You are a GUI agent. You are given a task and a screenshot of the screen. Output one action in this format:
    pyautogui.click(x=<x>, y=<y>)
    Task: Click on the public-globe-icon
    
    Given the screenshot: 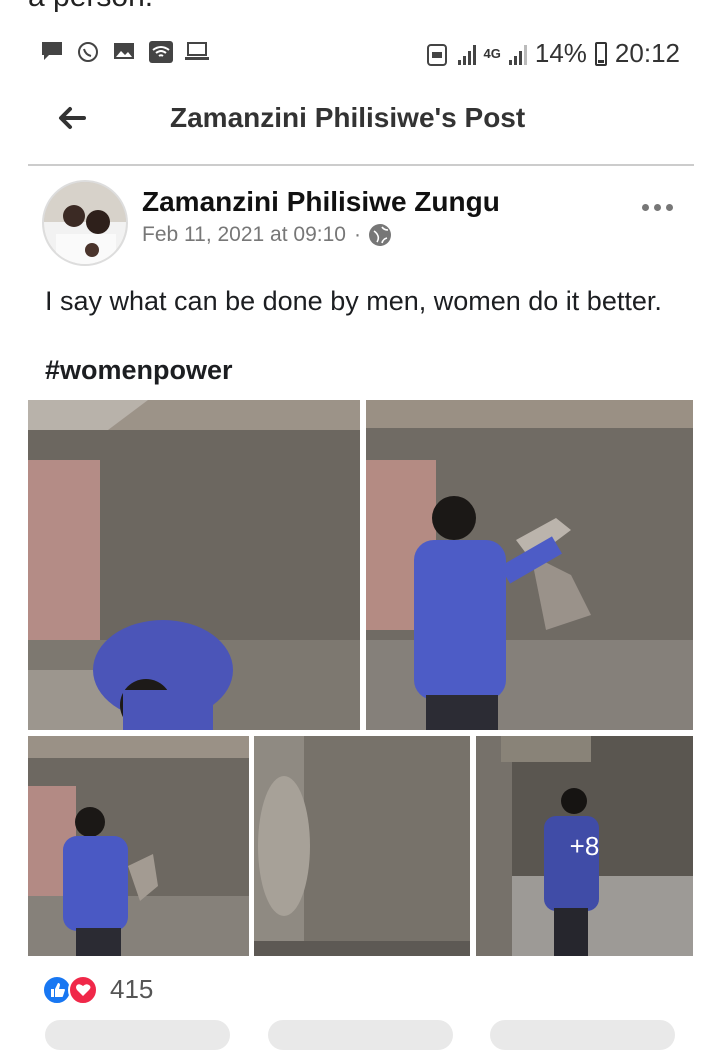 What is the action you would take?
    pyautogui.click(x=379, y=235)
    